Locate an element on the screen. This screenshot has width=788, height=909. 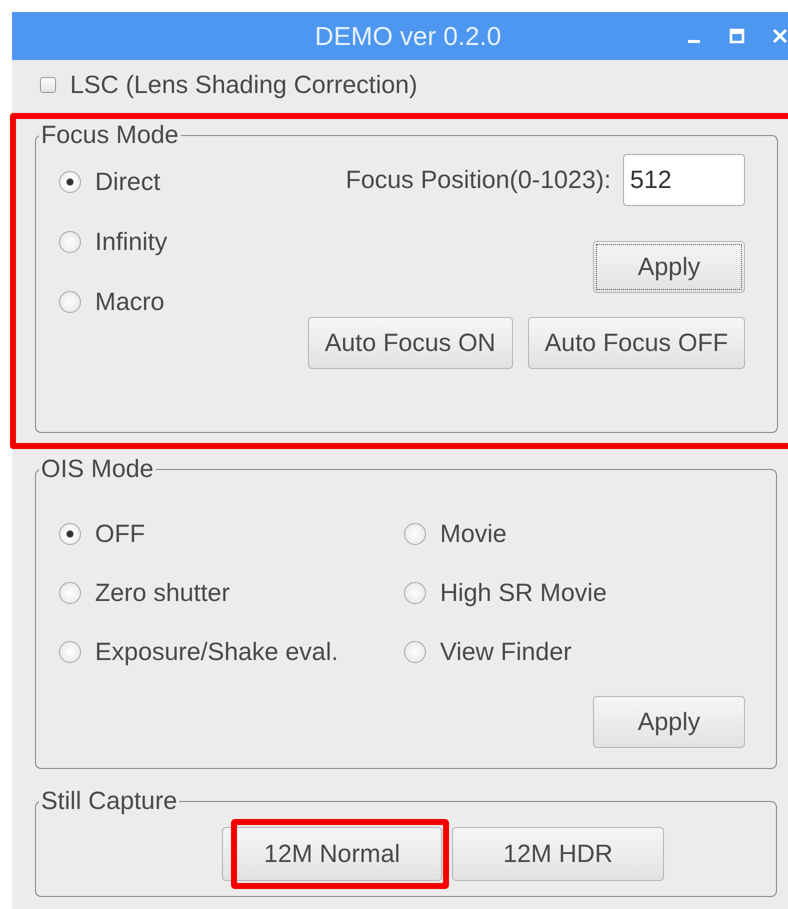
close-icon is located at coordinates (780, 36).